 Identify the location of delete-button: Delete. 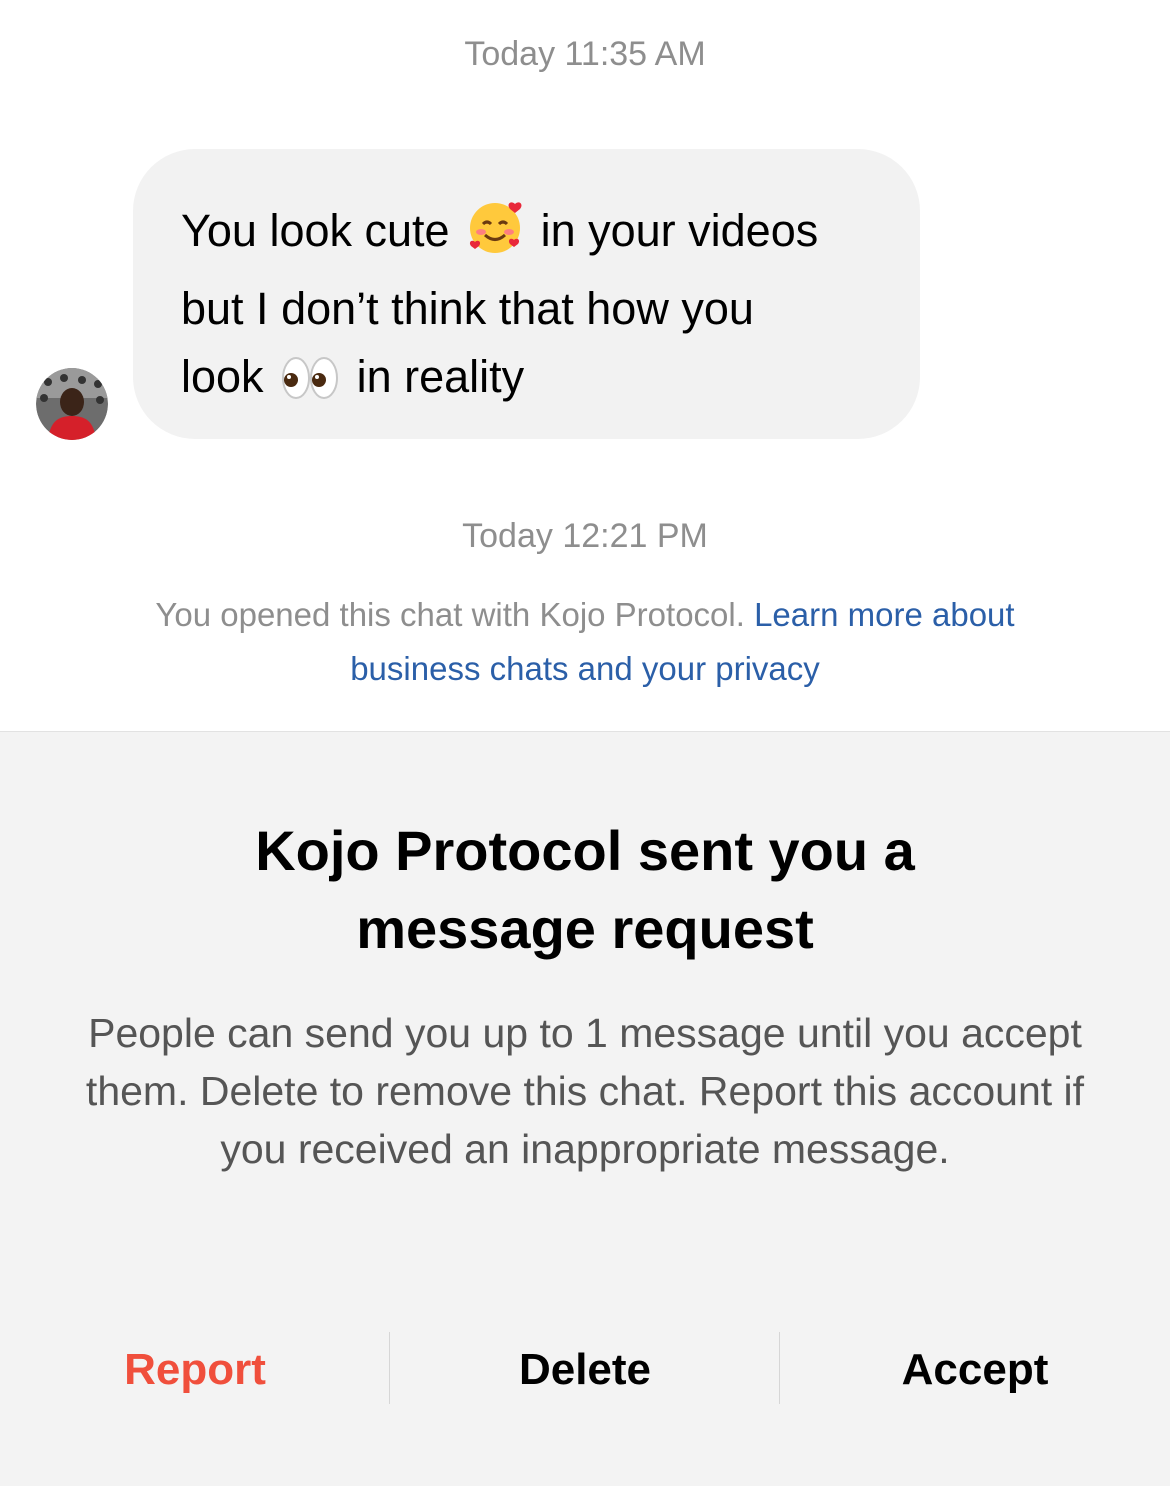
(585, 1369).